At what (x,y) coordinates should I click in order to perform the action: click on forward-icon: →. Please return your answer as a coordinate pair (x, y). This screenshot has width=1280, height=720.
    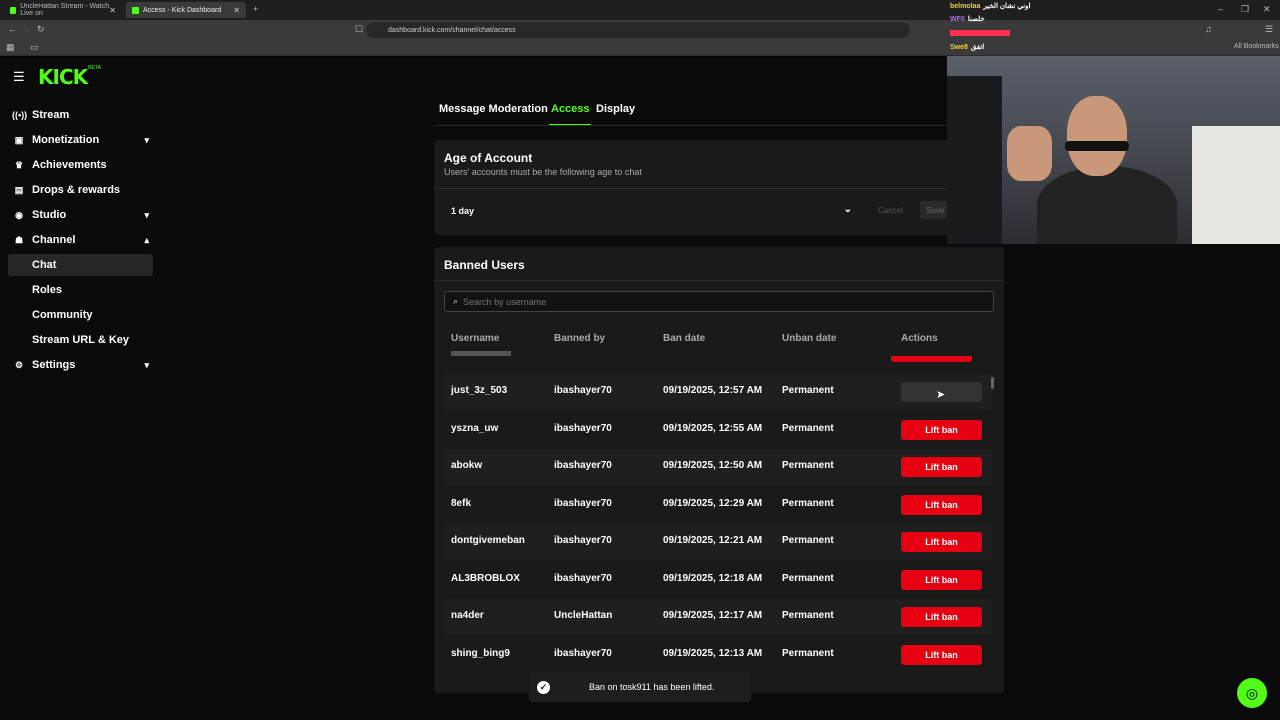
    Looking at the image, I should click on (26, 29).